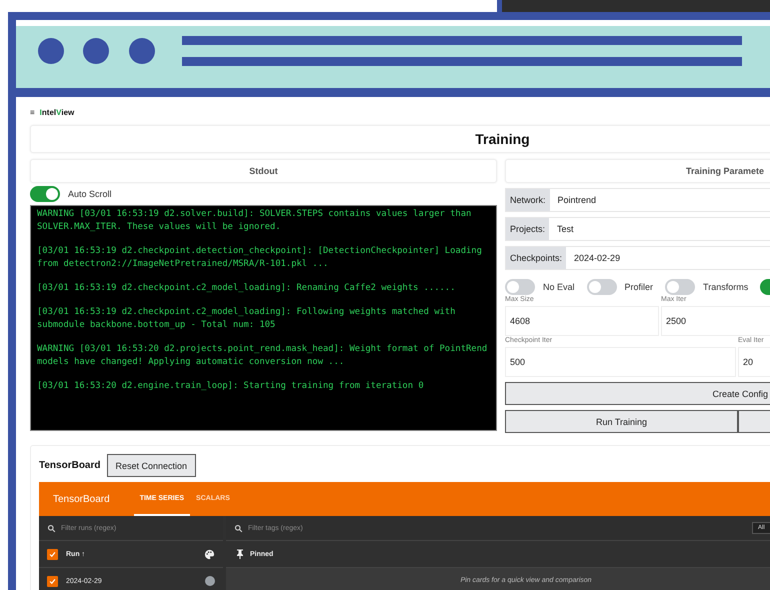 The width and height of the screenshot is (770, 590). I want to click on log-line: [03/01 16:53:19 d2.checkpoint.c2_model_loading]: Following weights matched with submodule backbone.bottom_up - Total num: 105, so click(246, 319).